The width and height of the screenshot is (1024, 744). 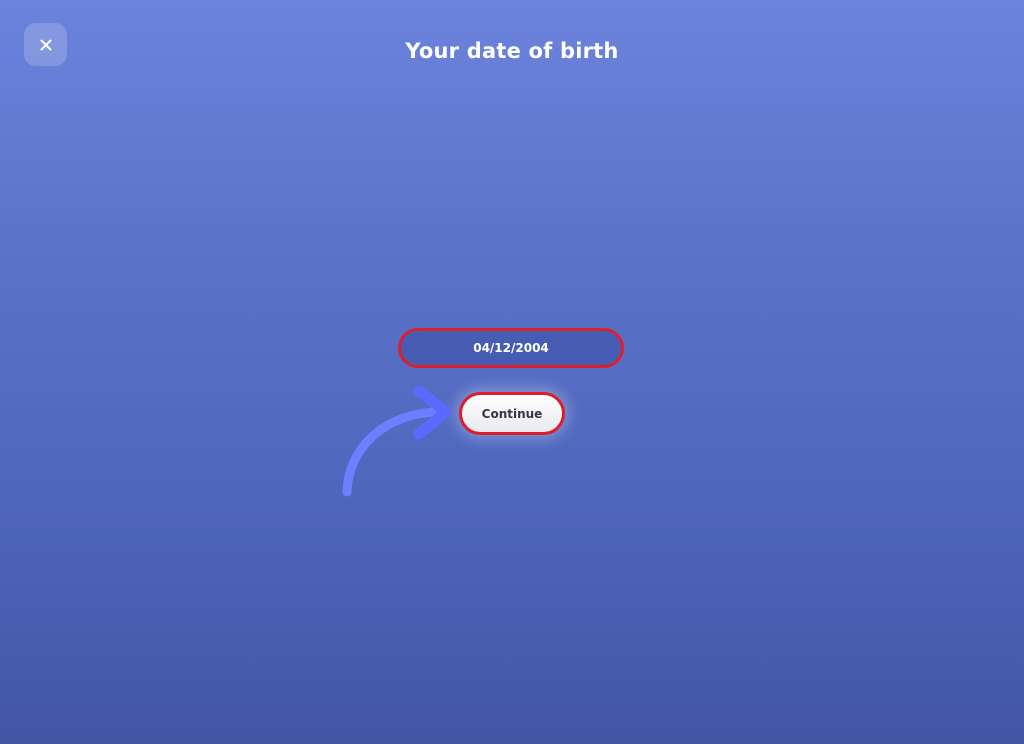 What do you see at coordinates (512, 413) in the screenshot?
I see `continue-button: Continue` at bounding box center [512, 413].